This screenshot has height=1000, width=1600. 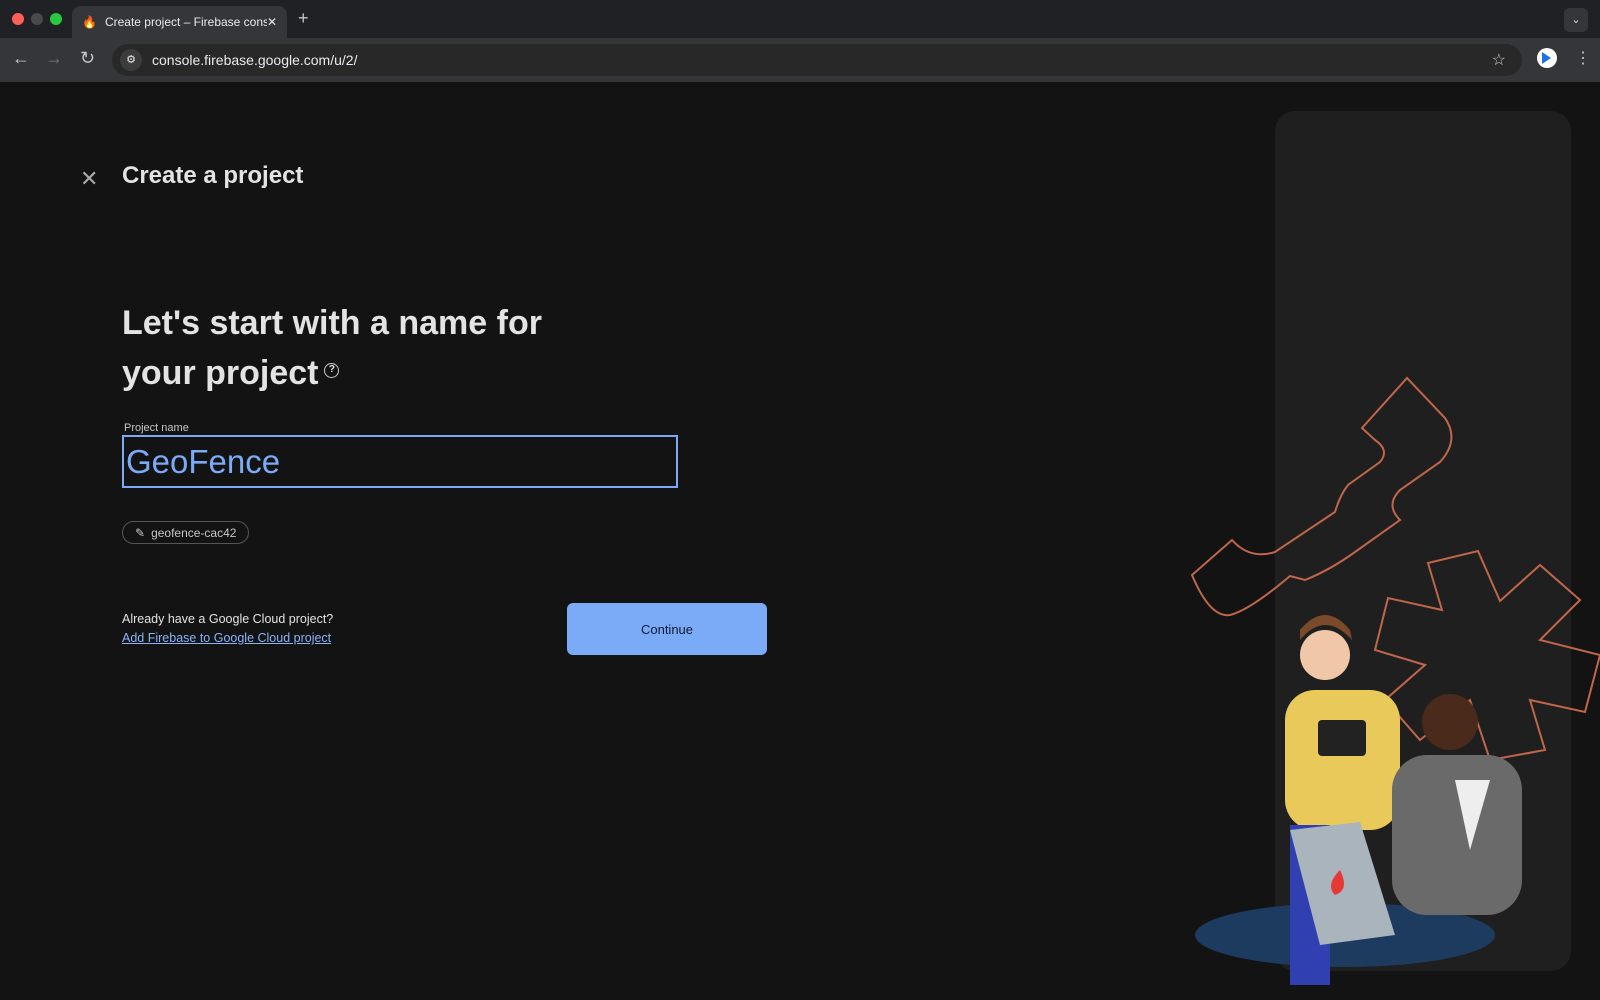 What do you see at coordinates (400, 461) in the screenshot?
I see `project-name-input` at bounding box center [400, 461].